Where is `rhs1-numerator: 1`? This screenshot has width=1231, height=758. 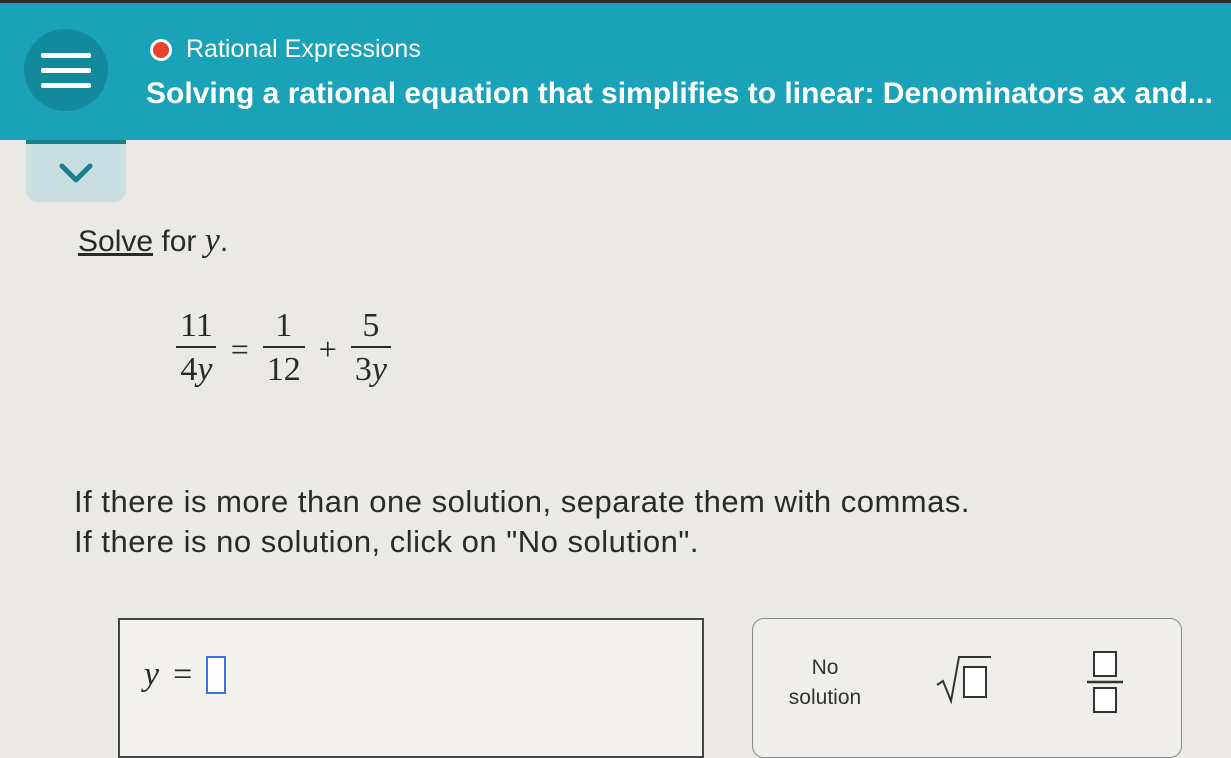 rhs1-numerator: 1 is located at coordinates (284, 325).